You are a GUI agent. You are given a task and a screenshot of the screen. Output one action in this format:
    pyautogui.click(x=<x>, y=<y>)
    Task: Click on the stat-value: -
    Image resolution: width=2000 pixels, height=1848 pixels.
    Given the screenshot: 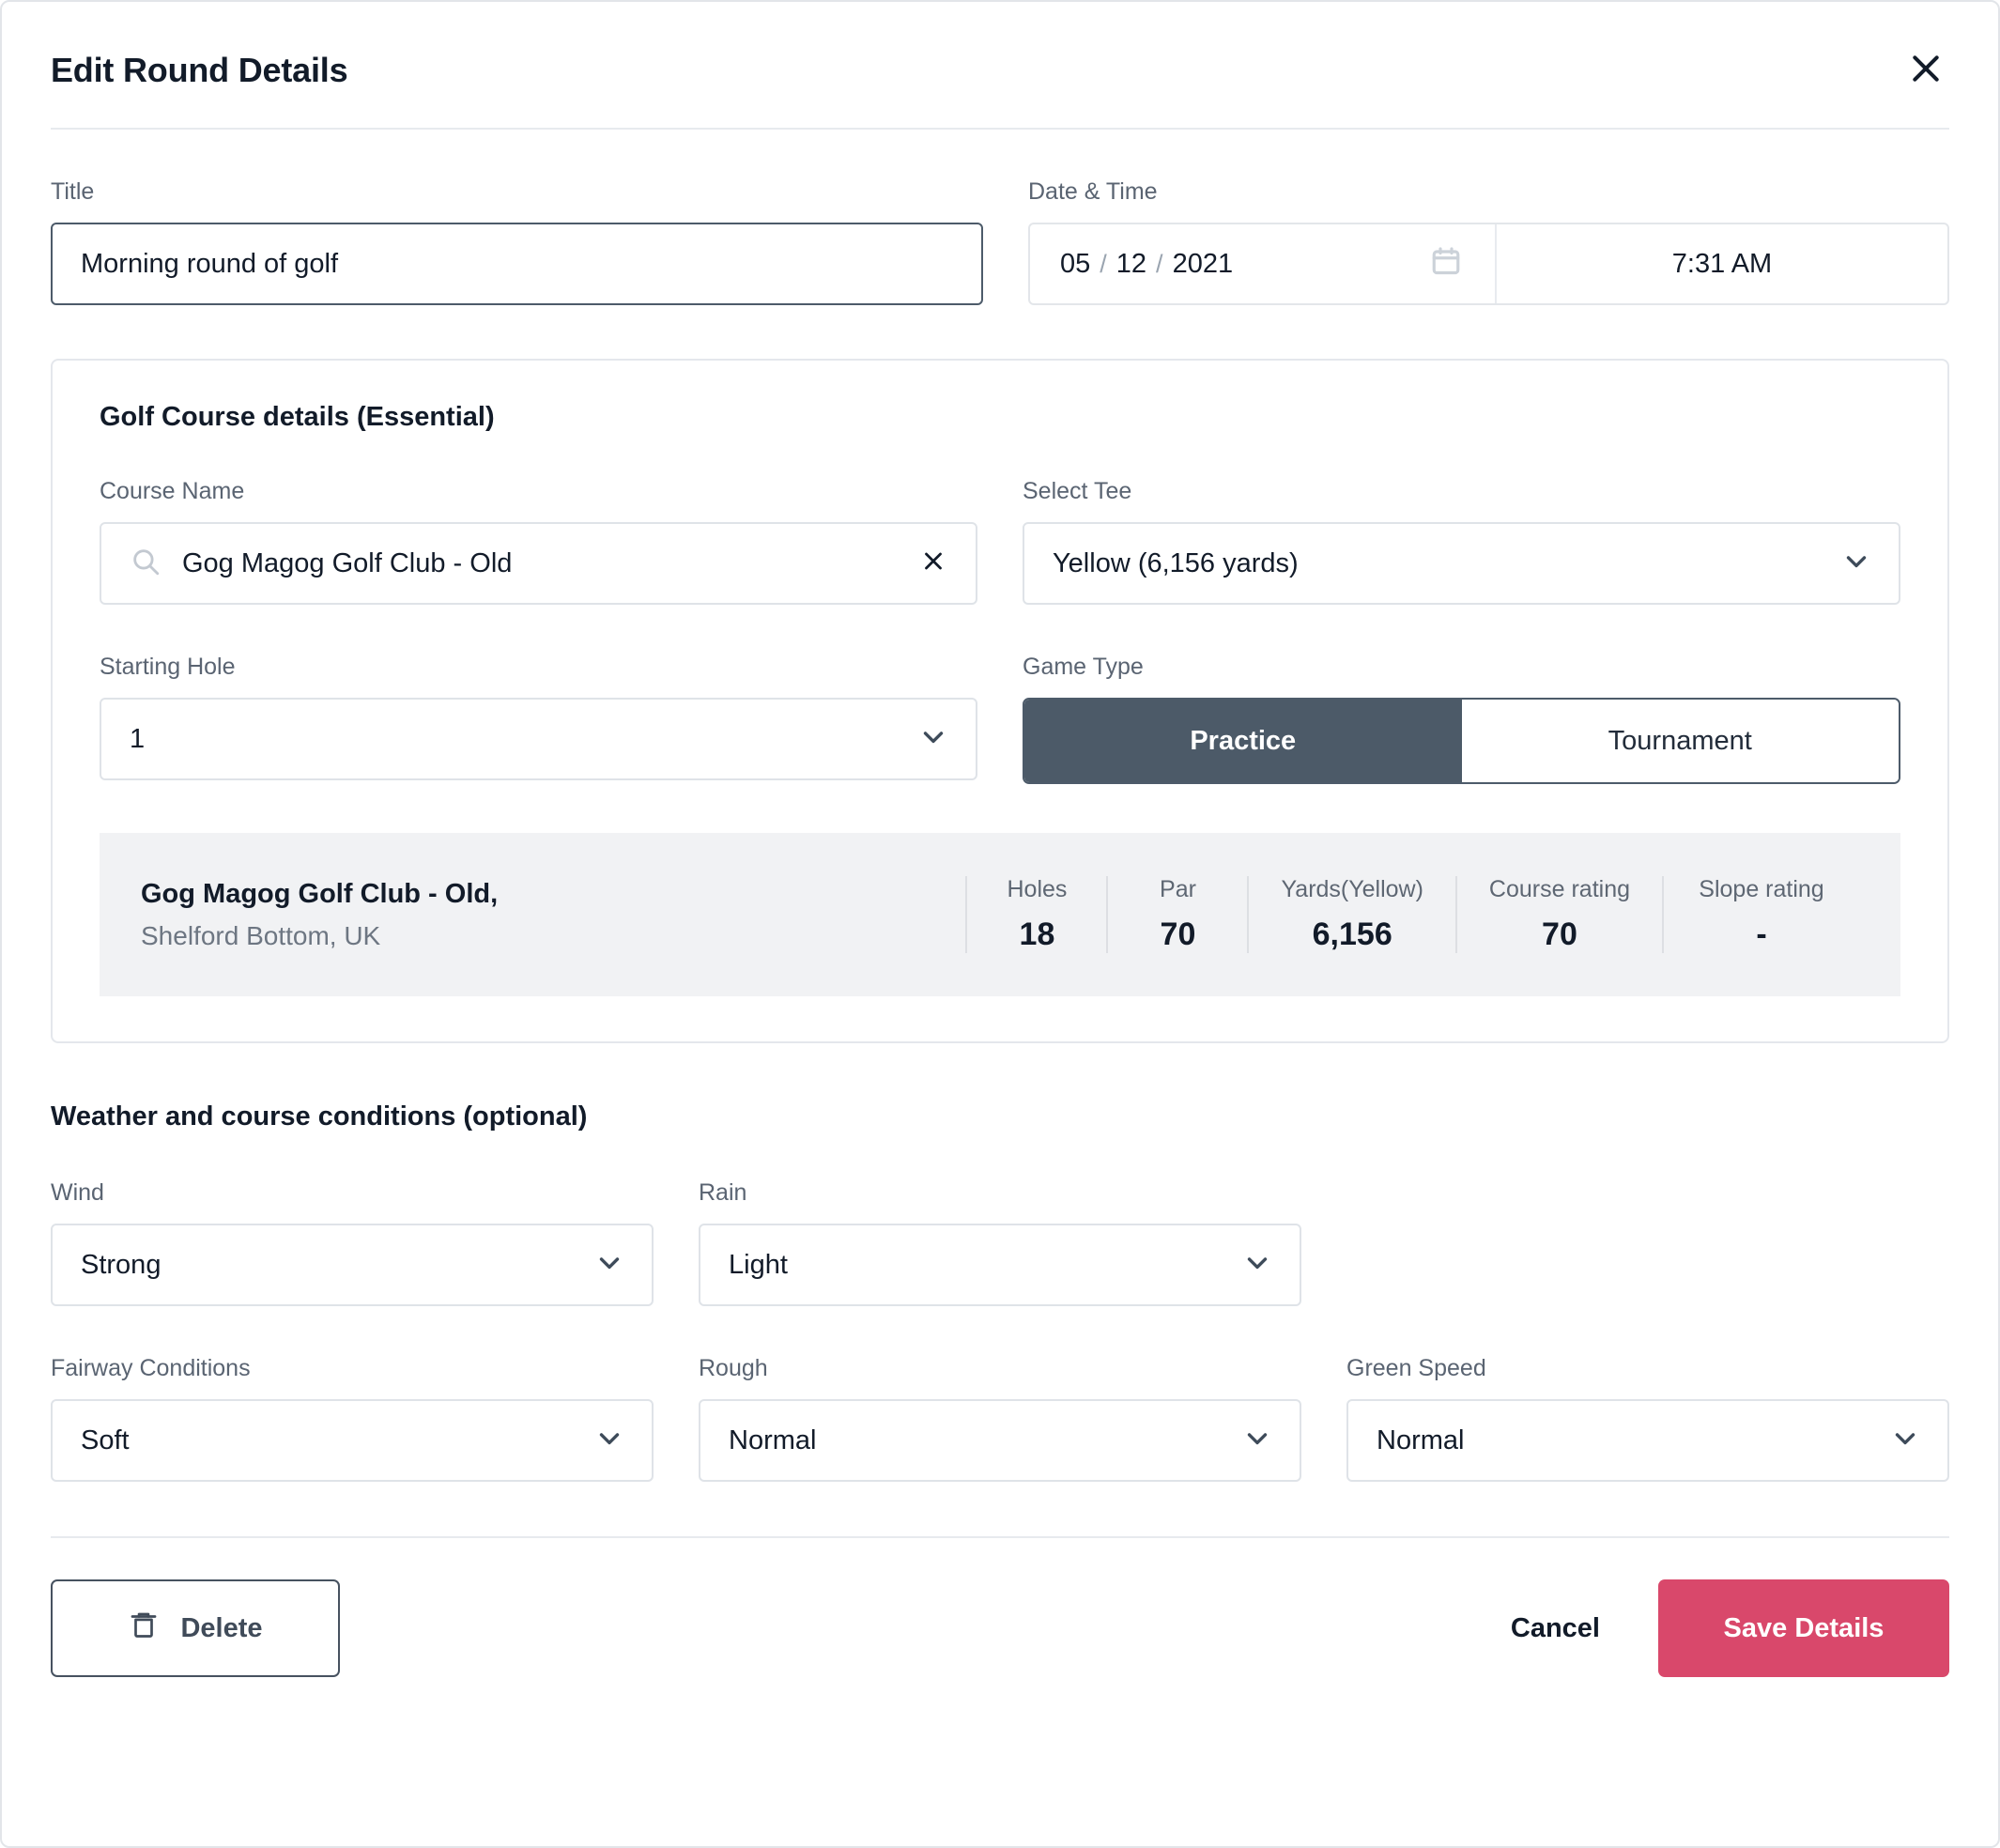 What is the action you would take?
    pyautogui.click(x=1761, y=934)
    